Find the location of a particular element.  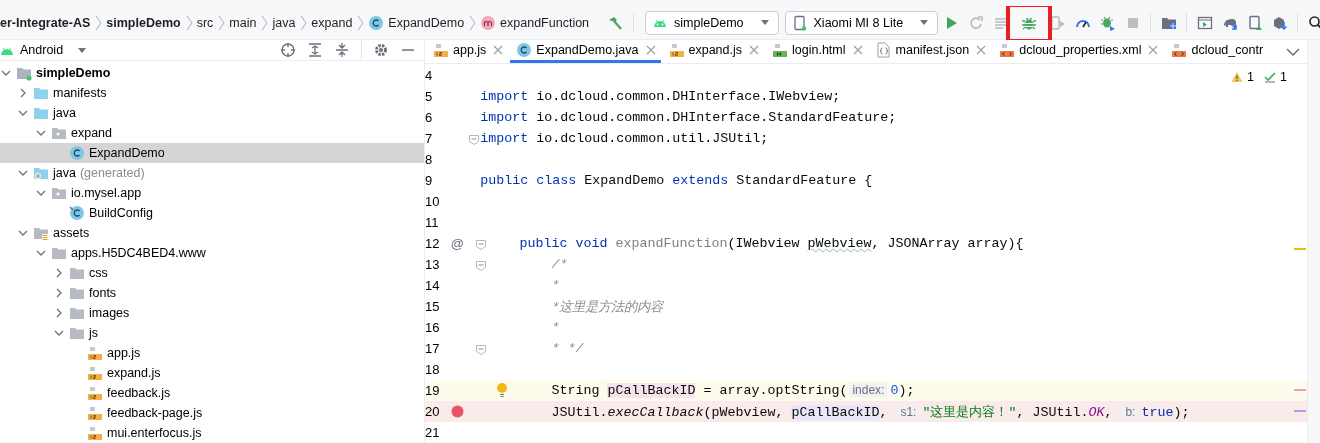

line-number: 4 is located at coordinates (429, 75).